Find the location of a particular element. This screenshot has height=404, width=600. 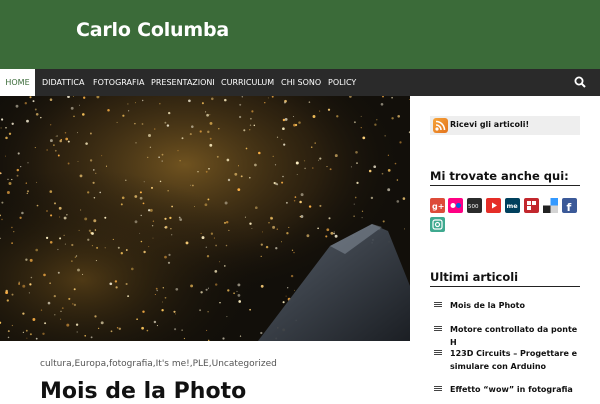

svg-text: f is located at coordinates (569, 207).